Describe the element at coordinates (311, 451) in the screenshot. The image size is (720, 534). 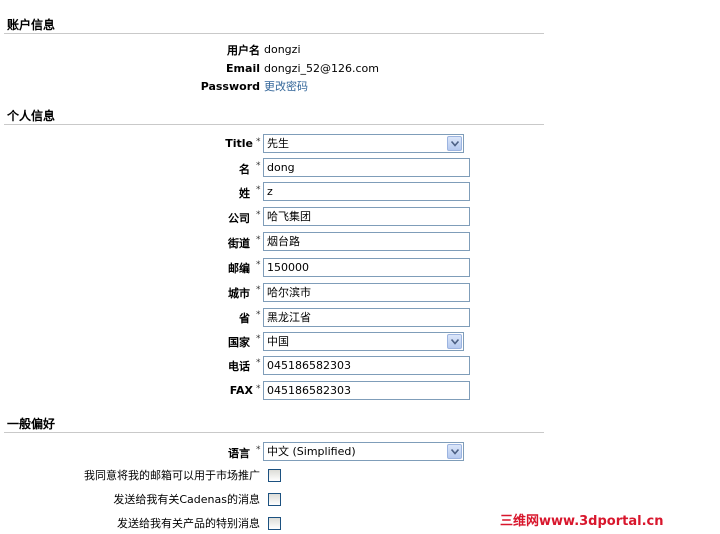
I see `language-select-value: 中文 (Simplified)` at that location.